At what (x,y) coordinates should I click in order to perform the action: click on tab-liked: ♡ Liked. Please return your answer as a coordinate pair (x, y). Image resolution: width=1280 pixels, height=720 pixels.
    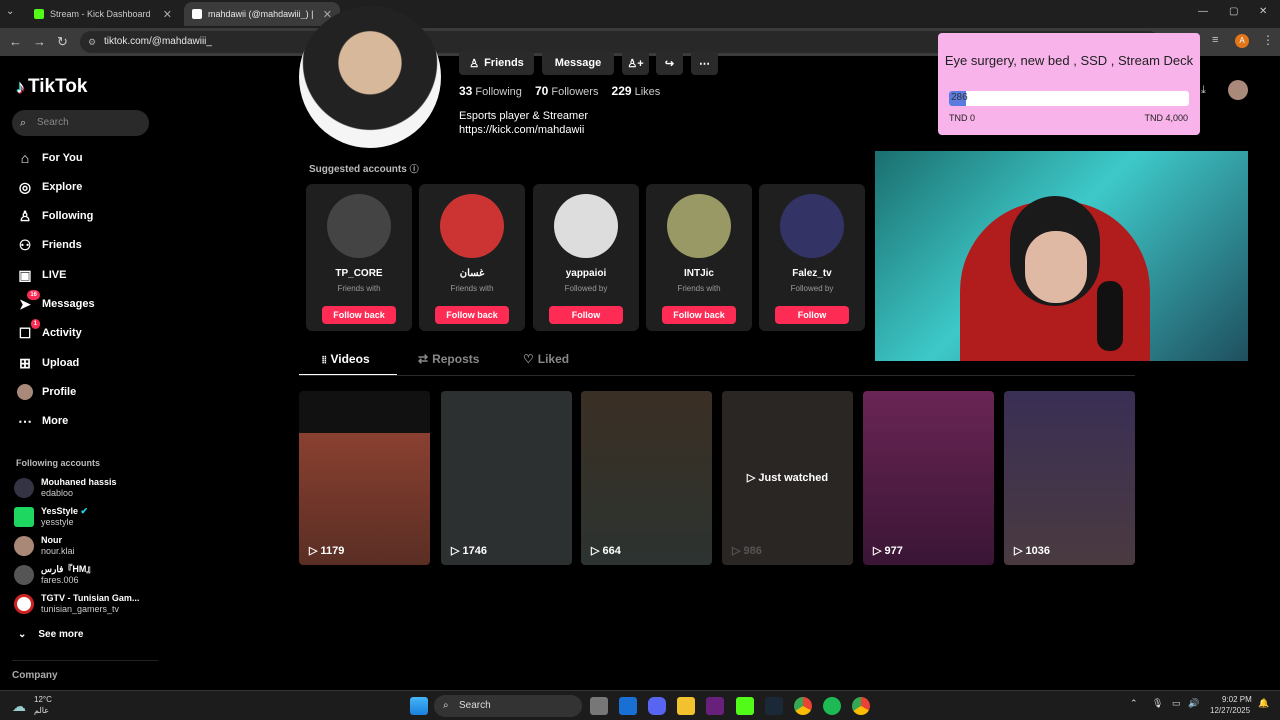
    Looking at the image, I should click on (546, 359).